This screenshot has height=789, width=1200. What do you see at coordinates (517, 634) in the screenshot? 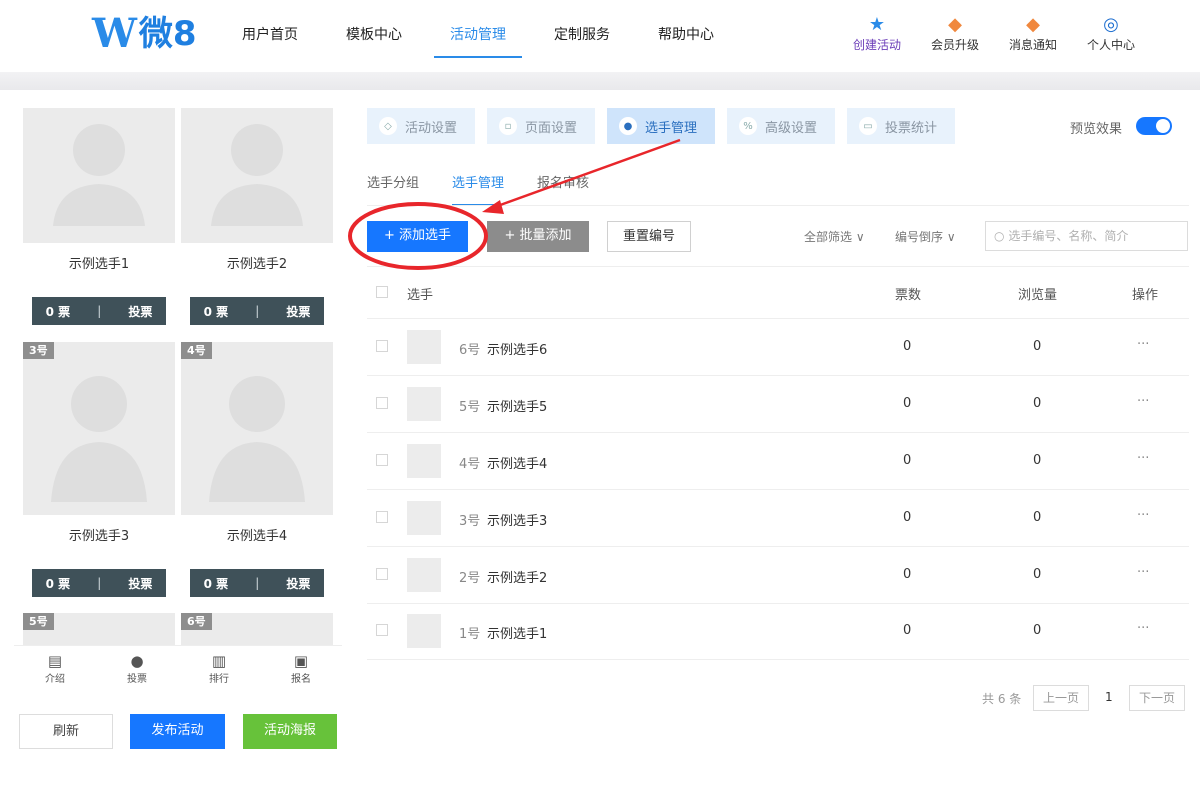
I see `player-name: 示例选手1` at bounding box center [517, 634].